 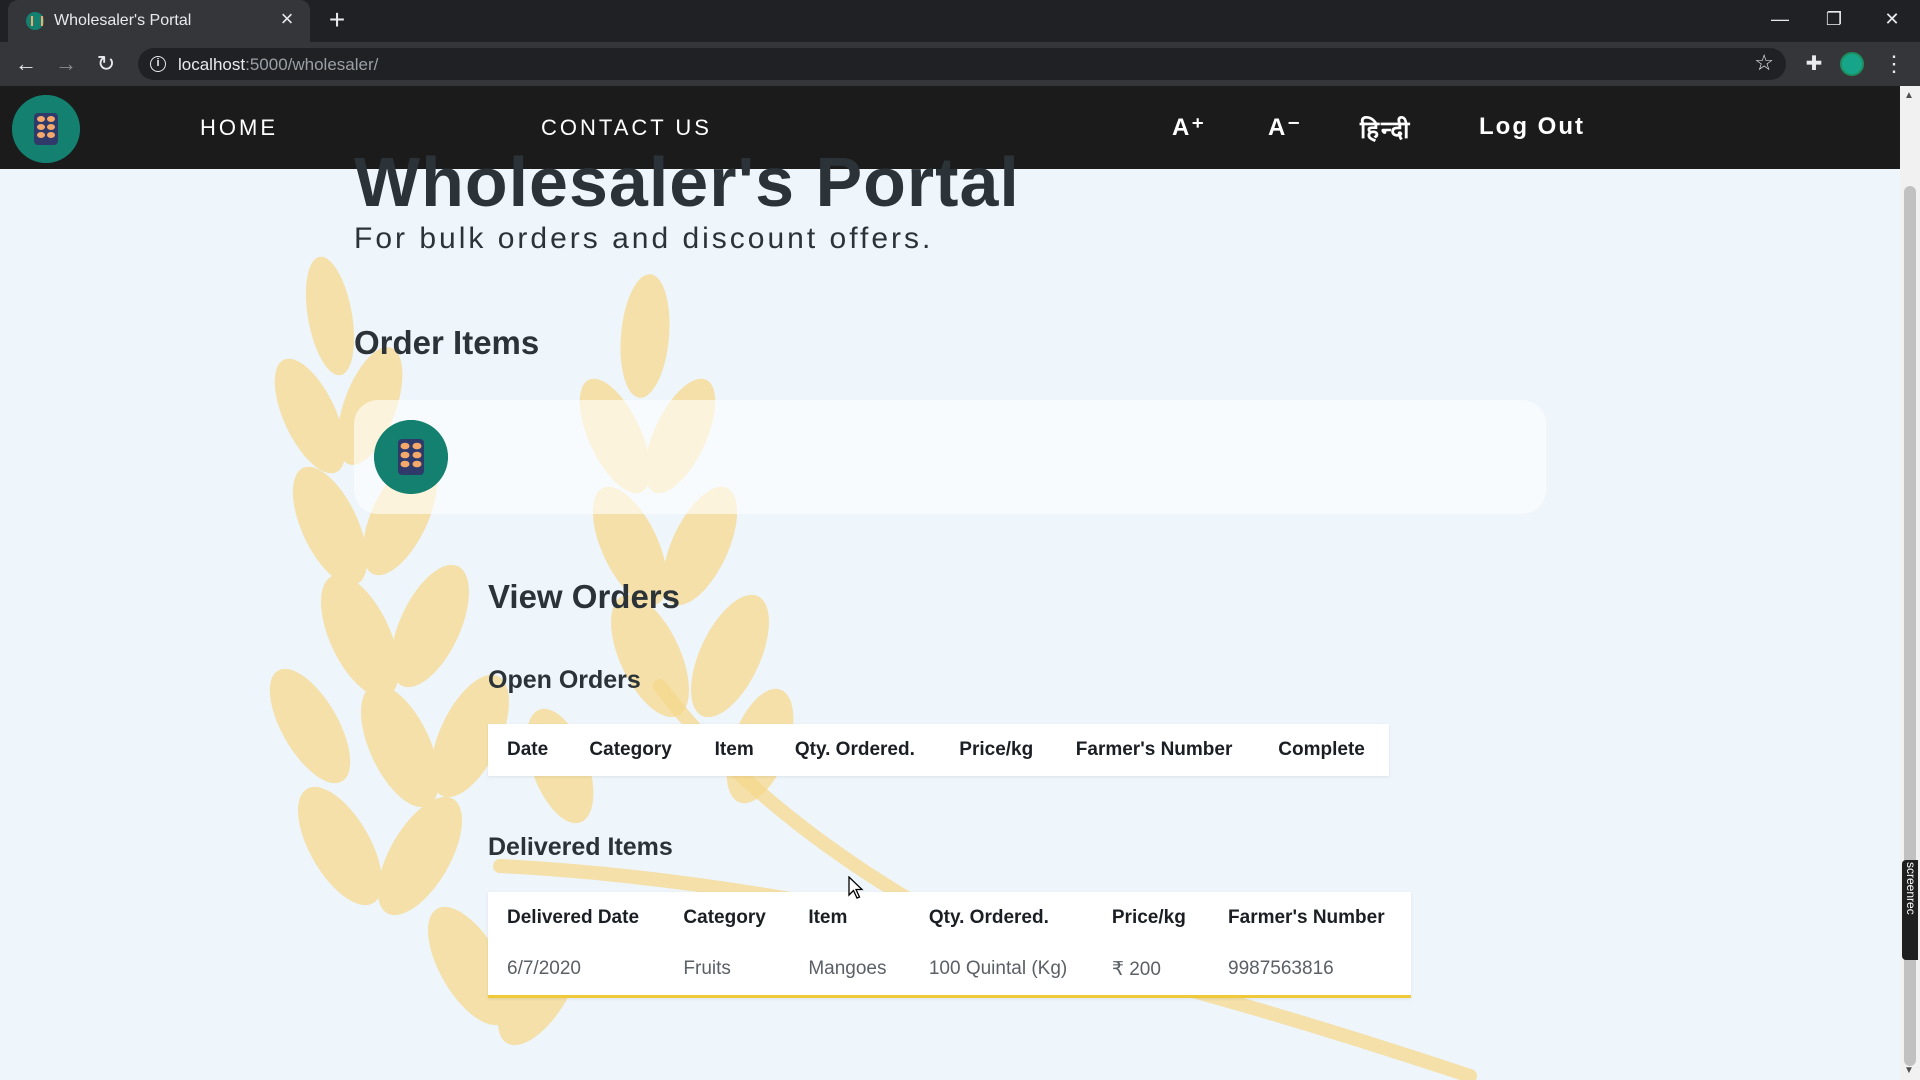 What do you see at coordinates (1764, 63) in the screenshot?
I see `star-icon: ☆` at bounding box center [1764, 63].